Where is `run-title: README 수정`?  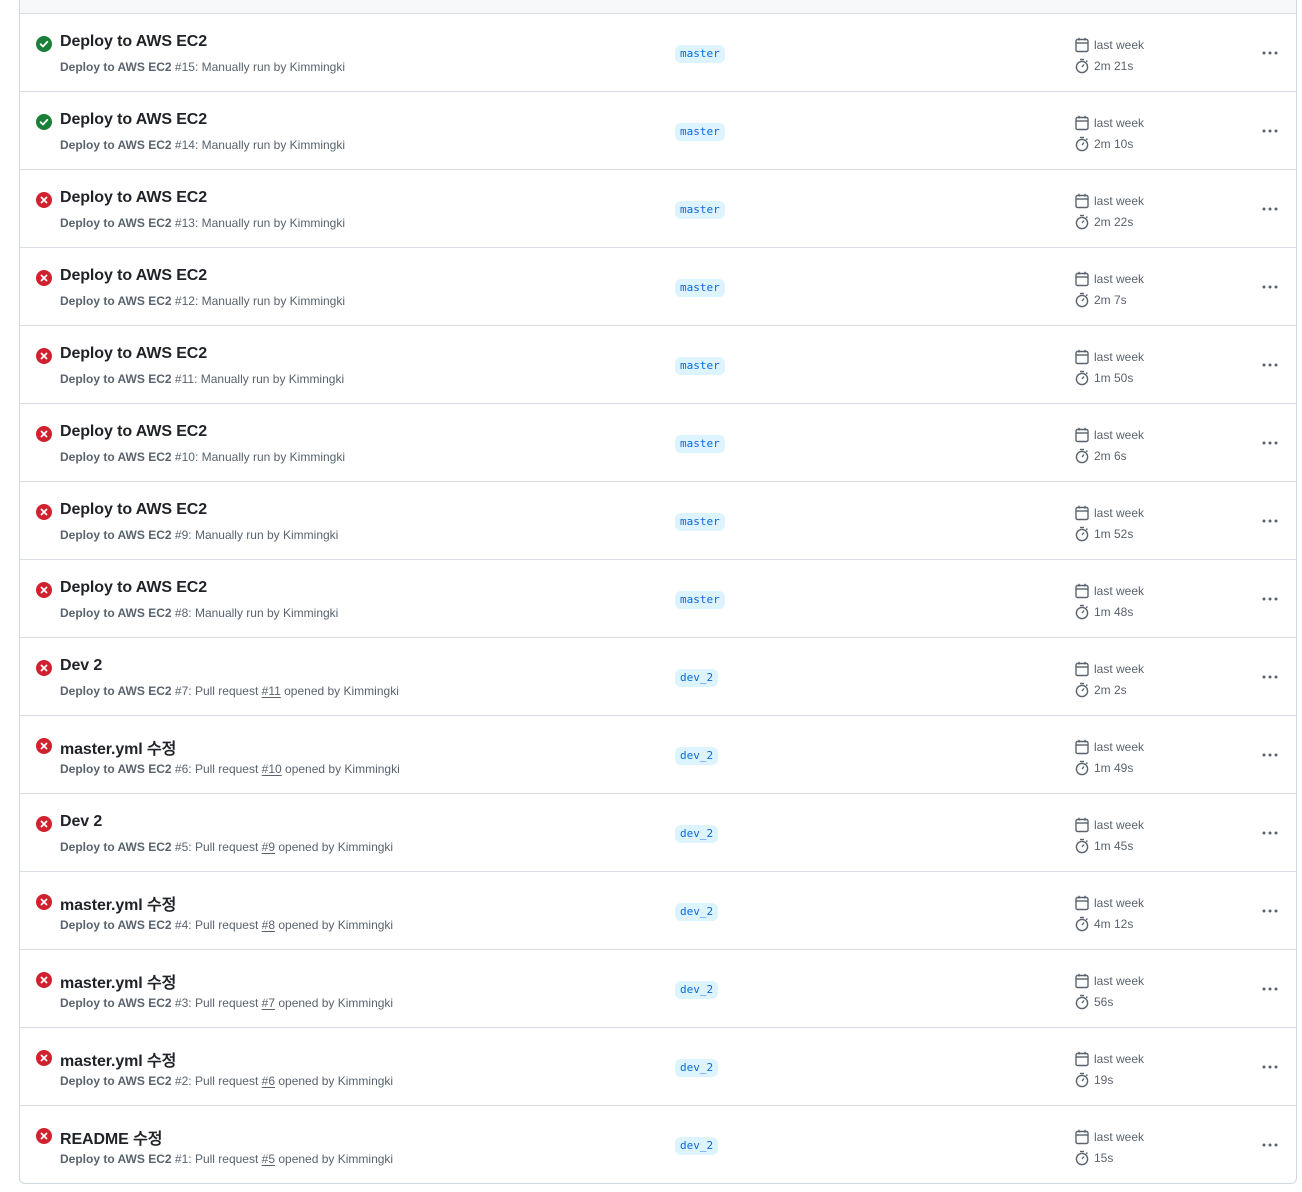 run-title: README 수정 is located at coordinates (111, 1137).